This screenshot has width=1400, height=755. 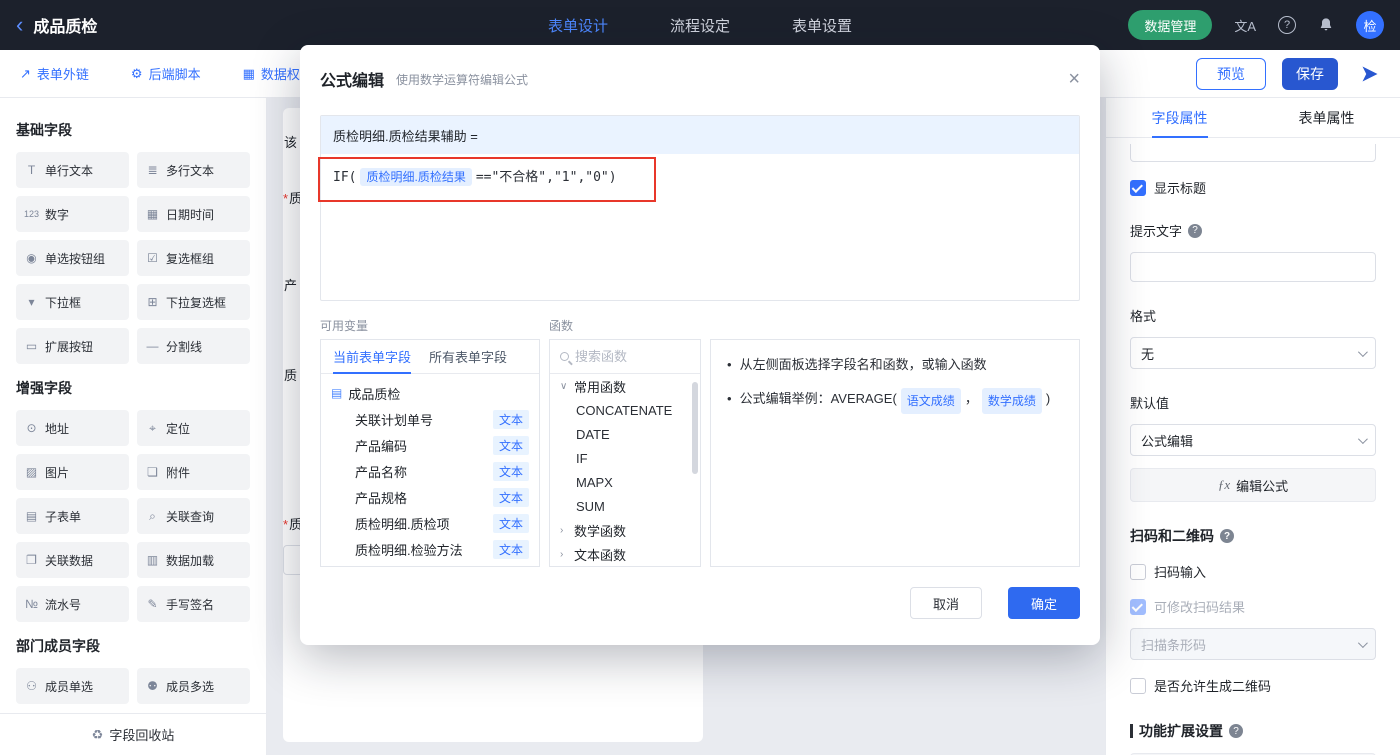 I want to click on field-checkbox-group: ☑ 复选框组, so click(x=193, y=258).